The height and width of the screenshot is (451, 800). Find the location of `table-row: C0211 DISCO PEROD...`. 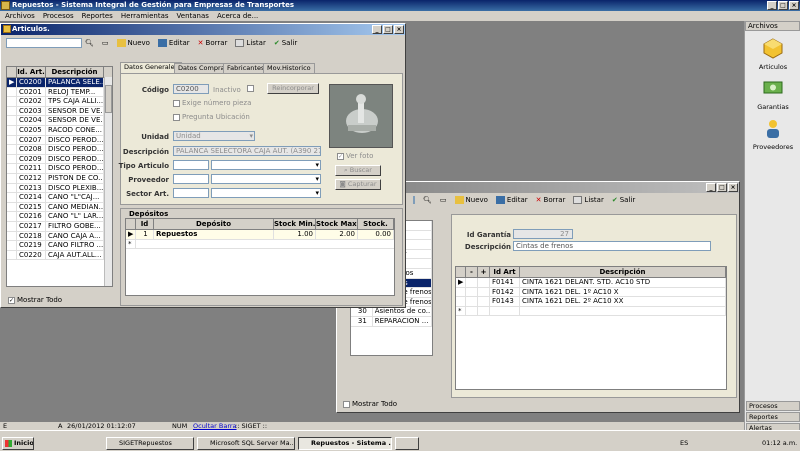

table-row: C0211 DISCO PEROD... is located at coordinates (59, 169).